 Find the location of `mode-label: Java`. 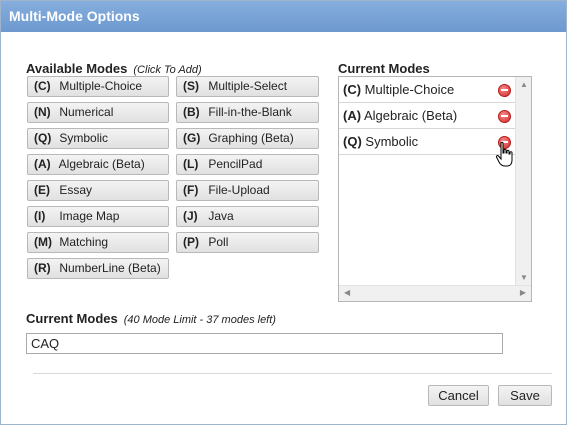

mode-label: Java is located at coordinates (221, 216).